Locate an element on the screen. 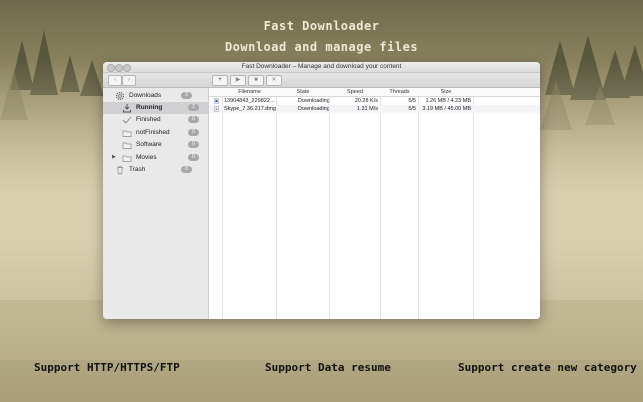 This screenshot has width=643, height=402. table-header: Filename State Speed Threads Size is located at coordinates (374, 92).